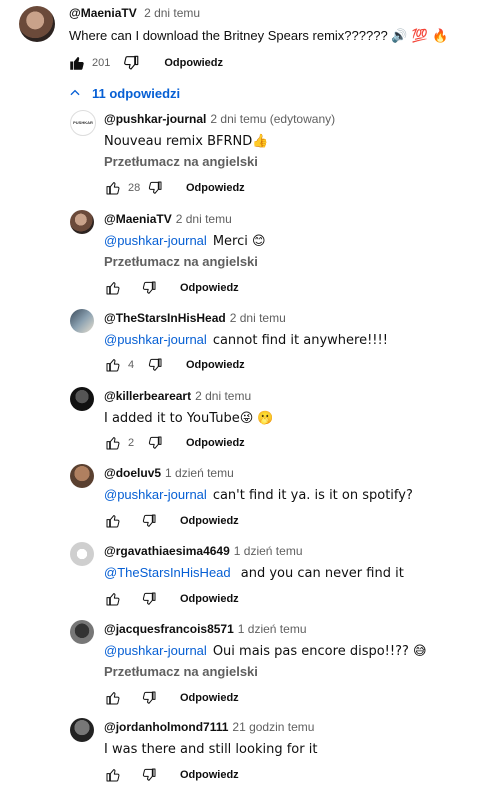 This screenshot has height=800, width=488. I want to click on avatar-logo-text: PUSHKAR, so click(83, 122).